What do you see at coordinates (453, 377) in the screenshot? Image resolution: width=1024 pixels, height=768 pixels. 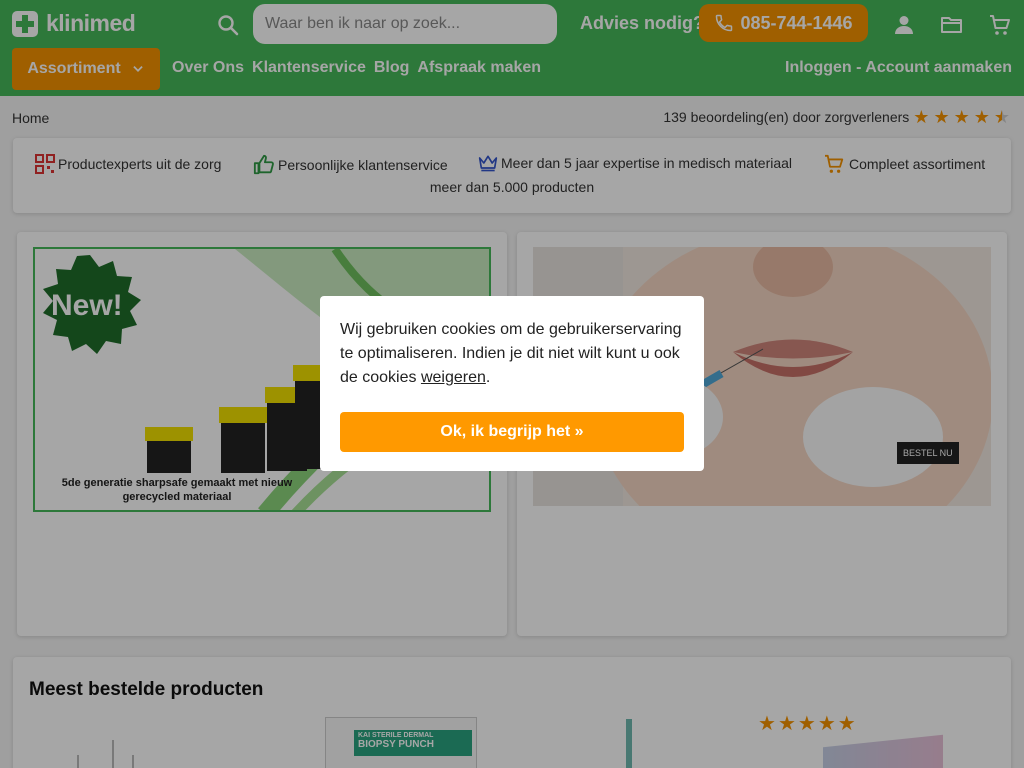 I see `cookie-refuse-link: weigeren` at bounding box center [453, 377].